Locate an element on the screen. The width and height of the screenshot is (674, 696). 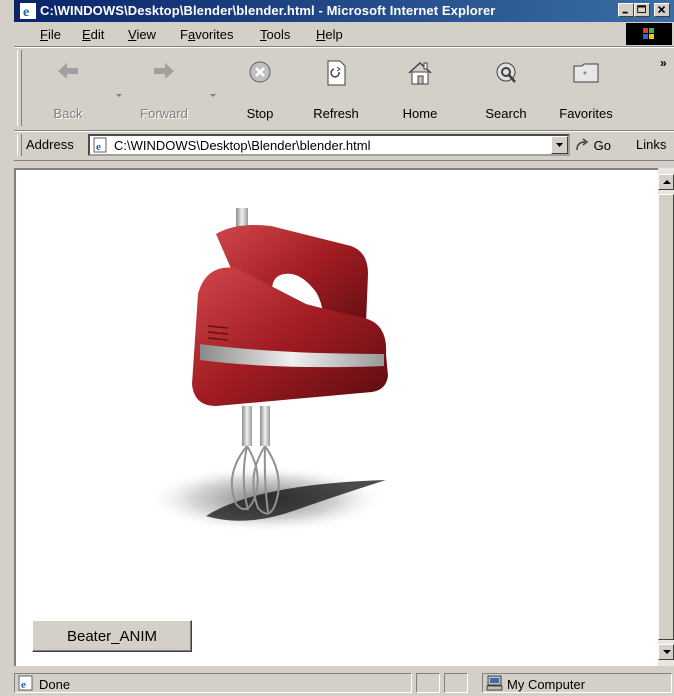
menu-edit: Edit is located at coordinates (93, 34).